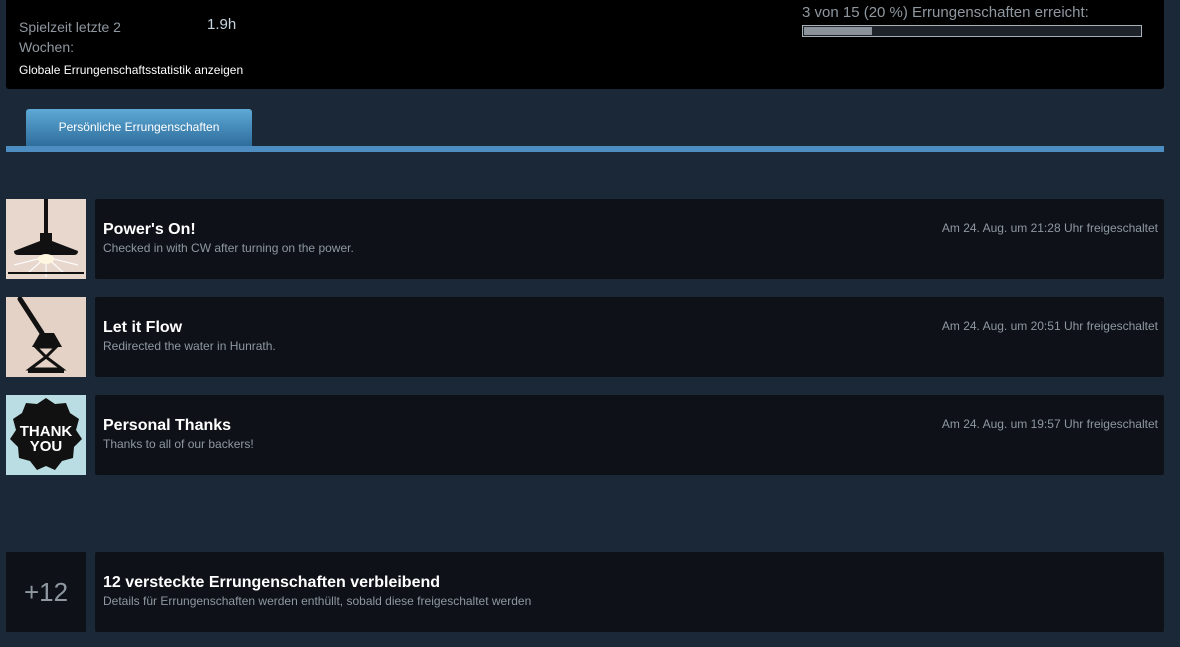 This screenshot has height=647, width=1180. Describe the element at coordinates (46, 239) in the screenshot. I see `ceiling-lamp-icon` at that location.